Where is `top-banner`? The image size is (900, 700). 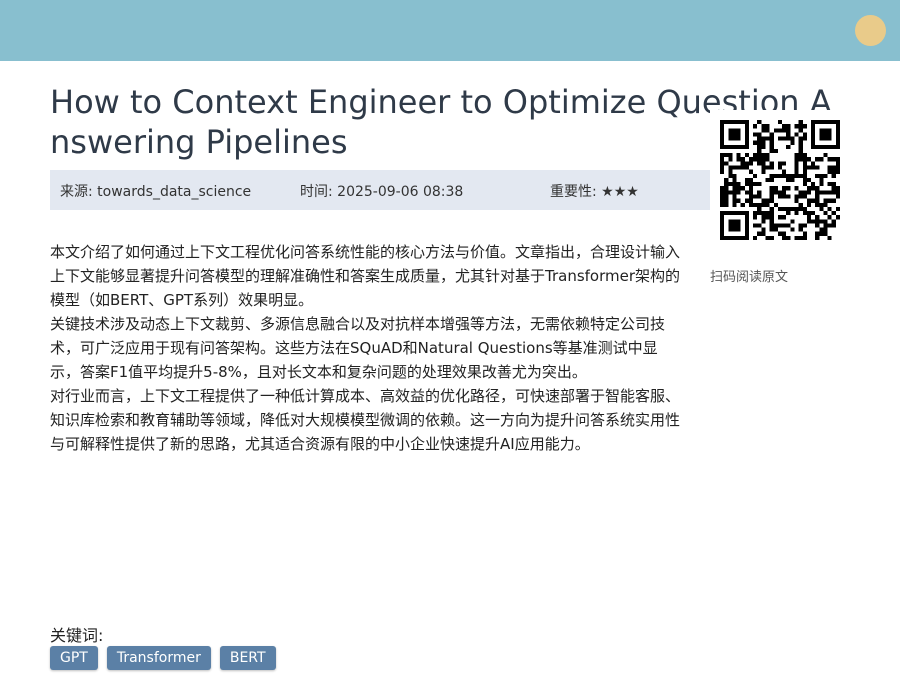 top-banner is located at coordinates (450, 30).